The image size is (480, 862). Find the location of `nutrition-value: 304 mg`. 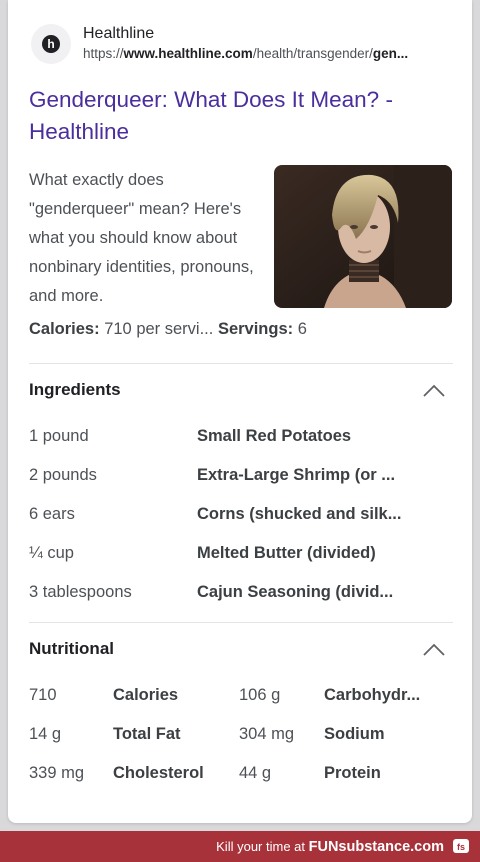

nutrition-value: 304 mg is located at coordinates (267, 734).